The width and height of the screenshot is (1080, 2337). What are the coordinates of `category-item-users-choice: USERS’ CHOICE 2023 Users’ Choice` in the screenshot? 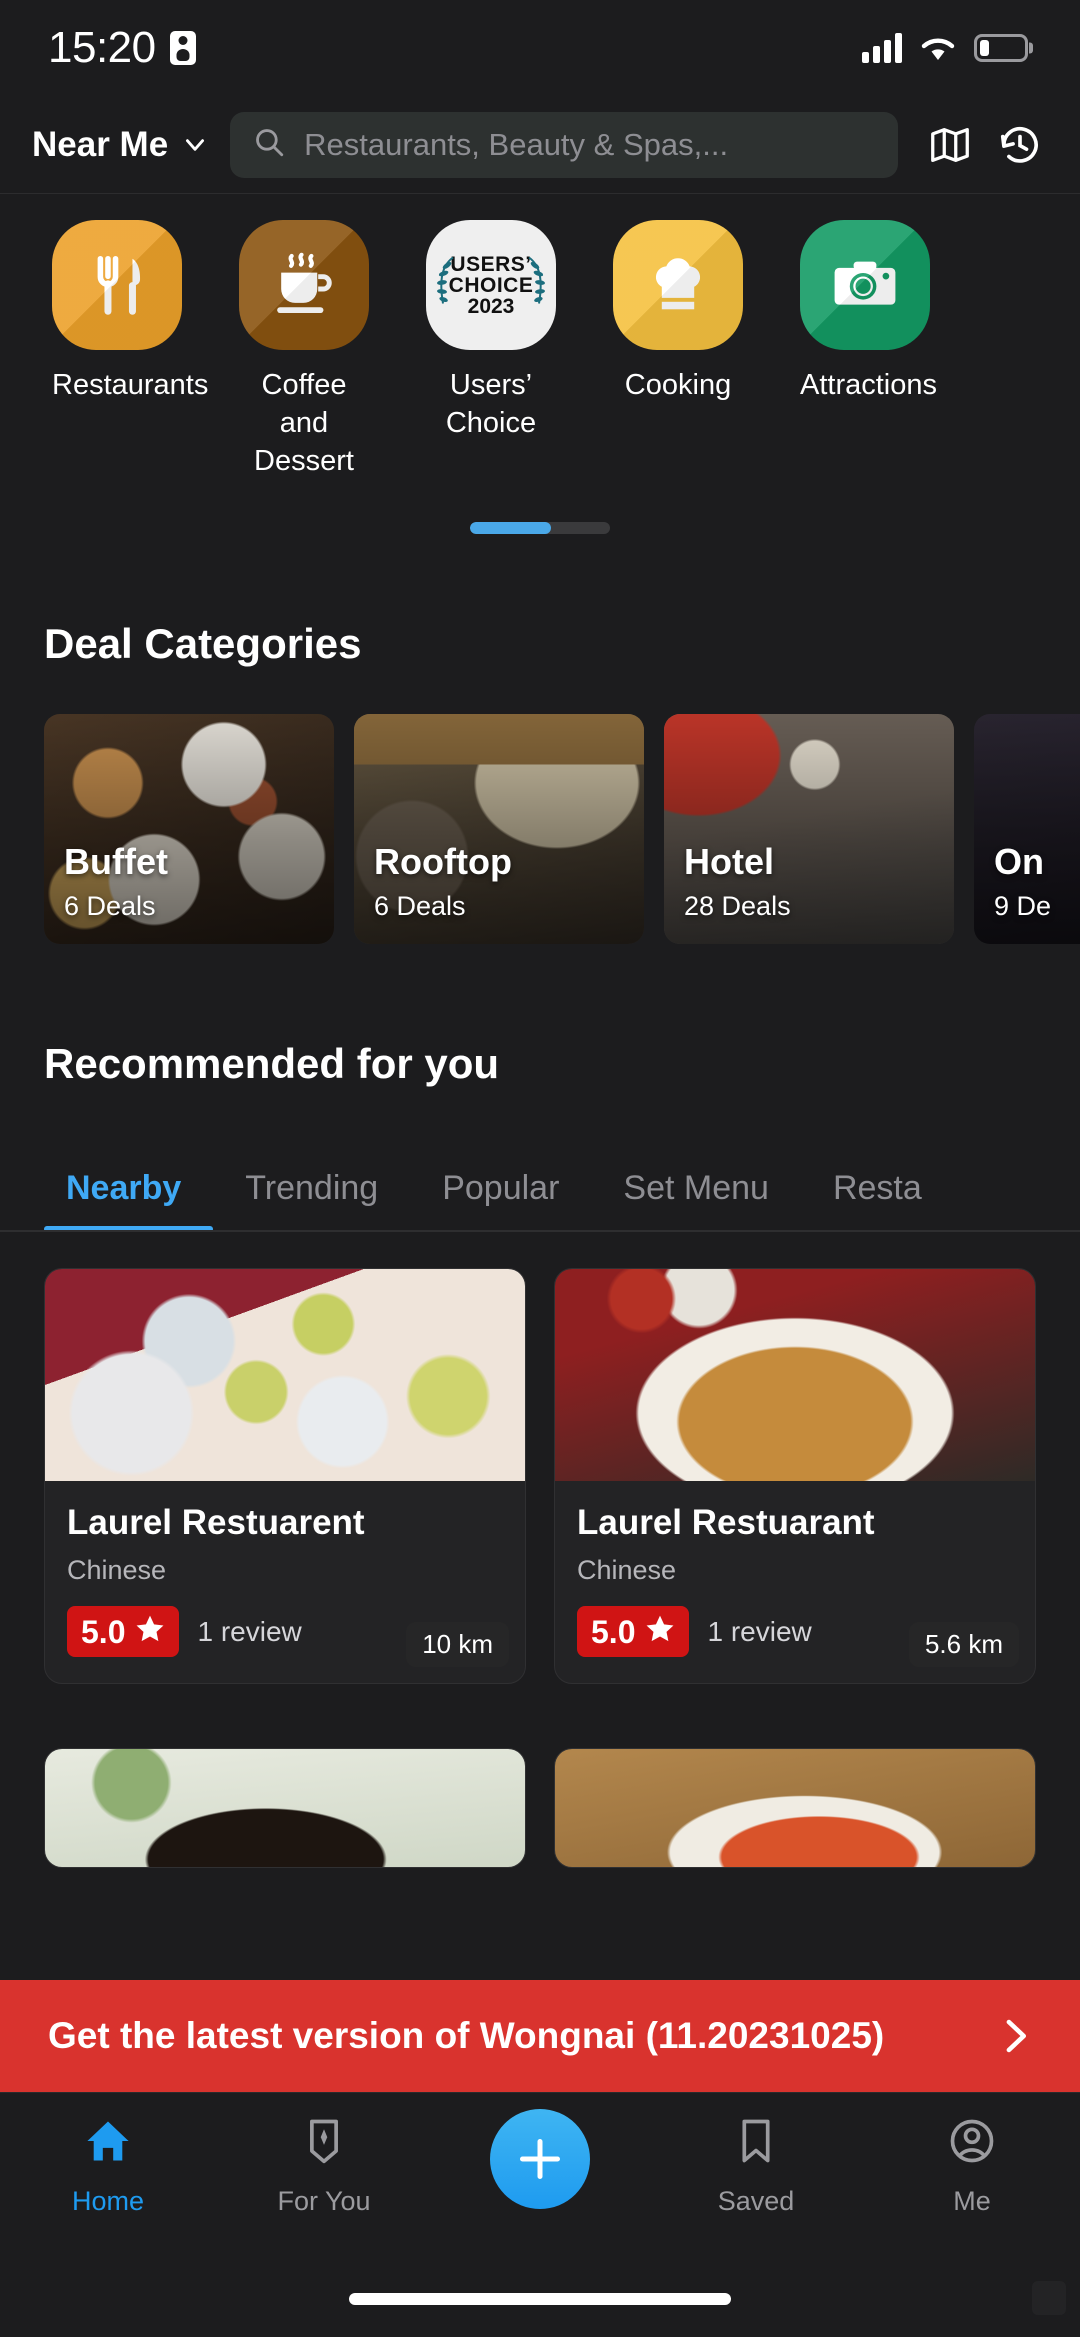 It's located at (491, 350).